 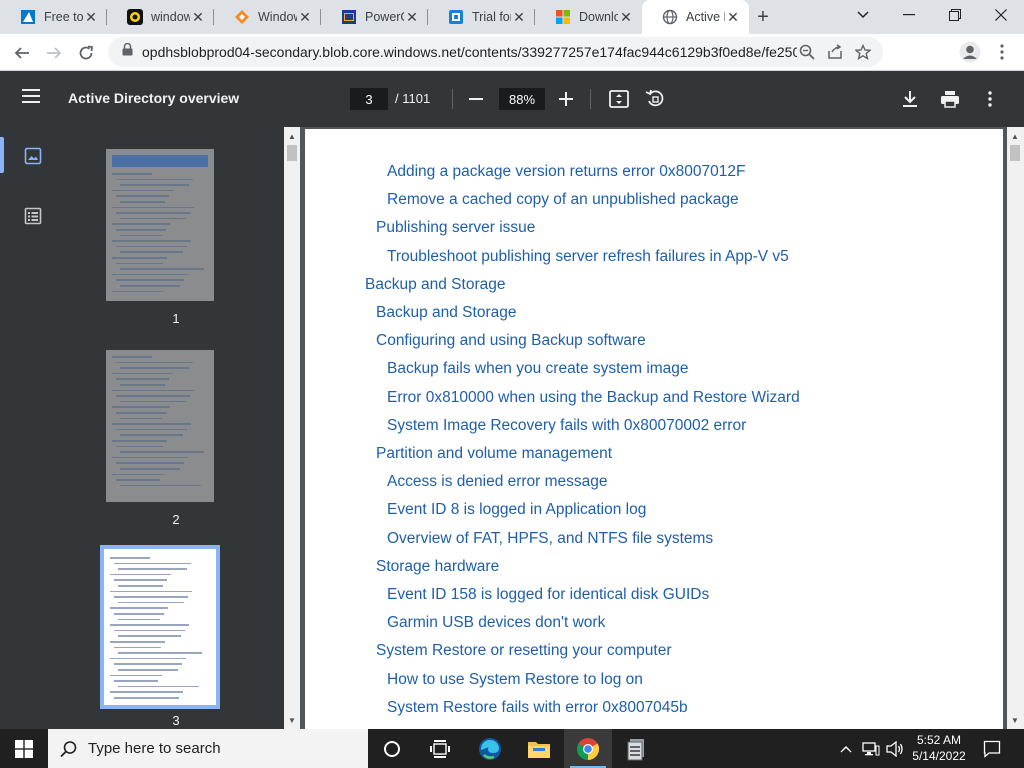 What do you see at coordinates (863, 15) in the screenshot?
I see `tab-search-icon` at bounding box center [863, 15].